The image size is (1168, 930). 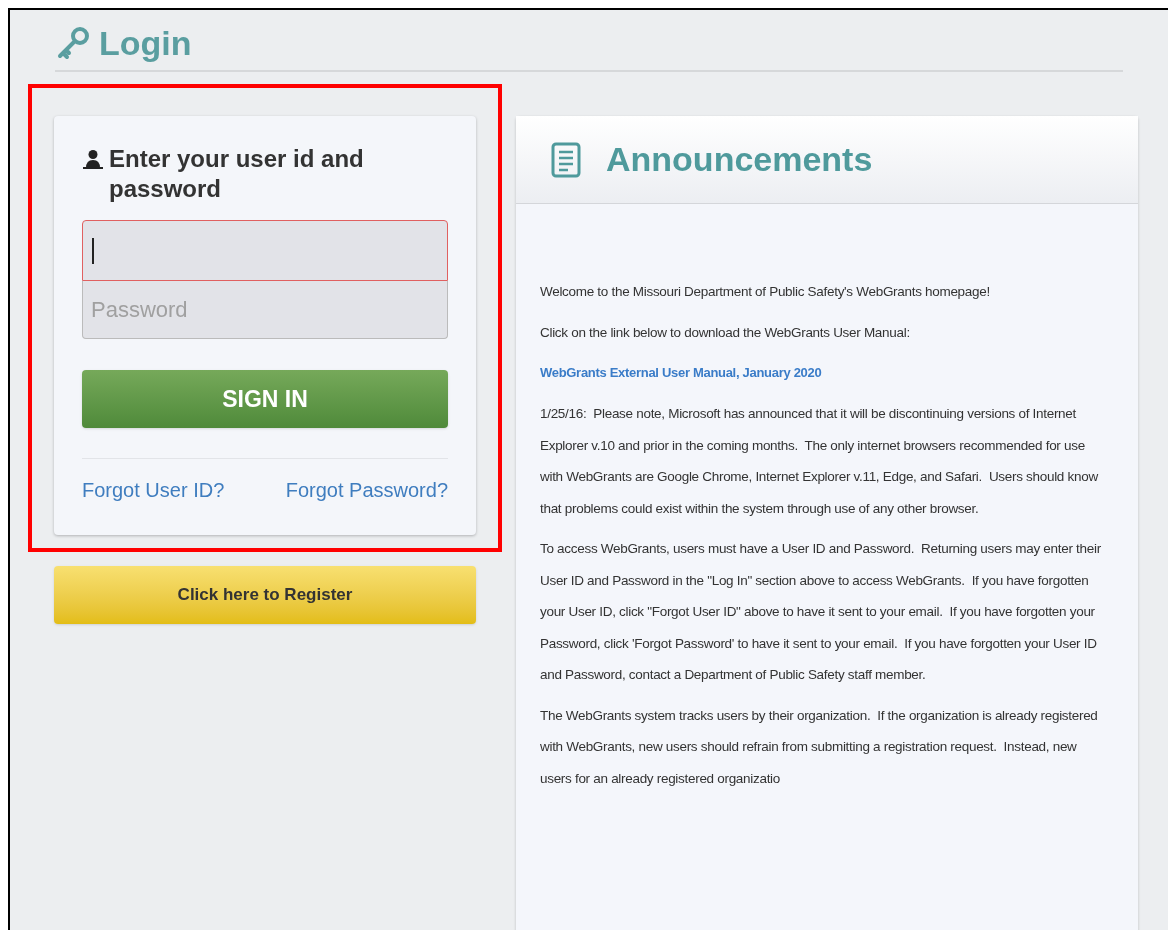 What do you see at coordinates (739, 159) in the screenshot?
I see `announcements-title: Announcements` at bounding box center [739, 159].